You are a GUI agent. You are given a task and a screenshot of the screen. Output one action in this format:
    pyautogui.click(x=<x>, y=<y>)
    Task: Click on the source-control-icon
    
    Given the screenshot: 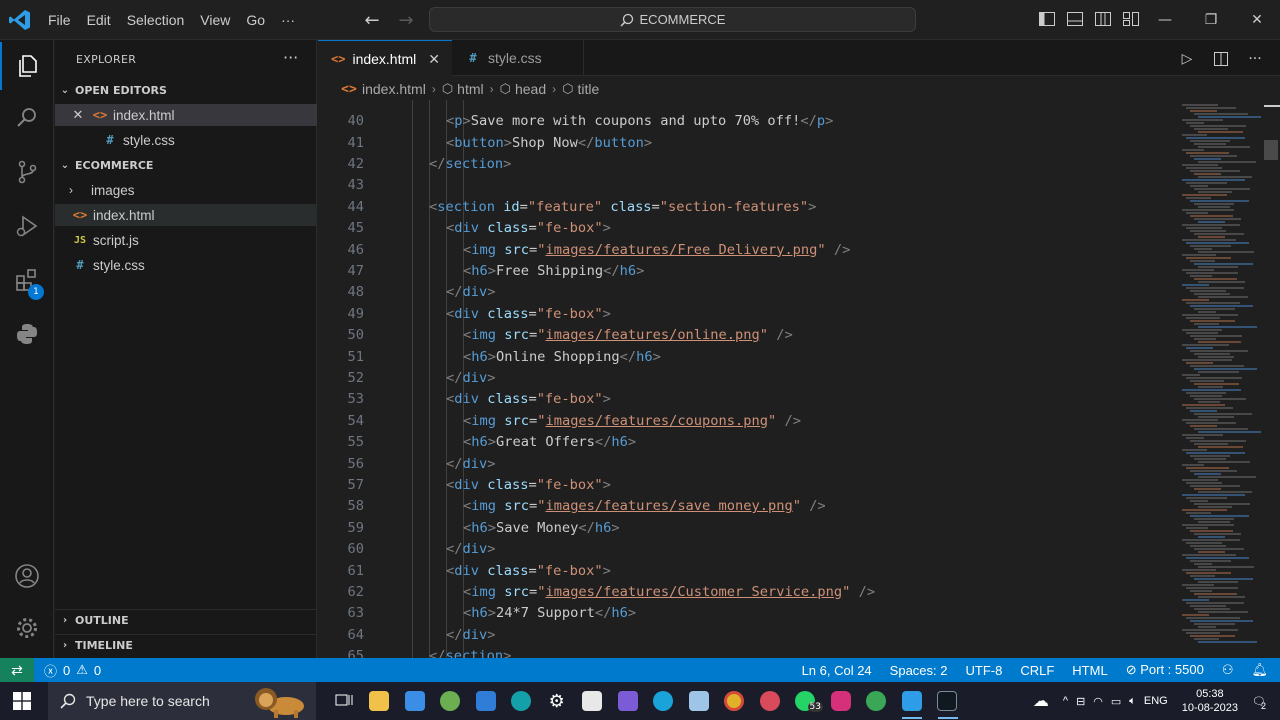 What is the action you would take?
    pyautogui.click(x=27, y=172)
    